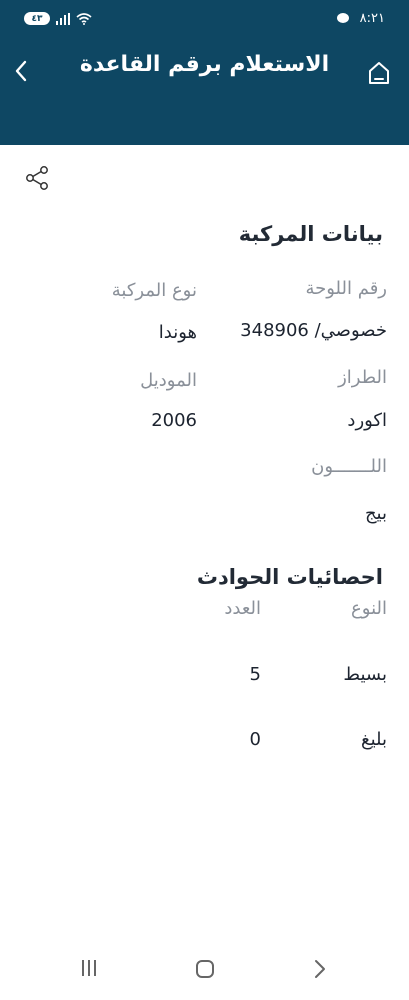  I want to click on page-title: الاستعلام برقم القاعدة, so click(204, 64).